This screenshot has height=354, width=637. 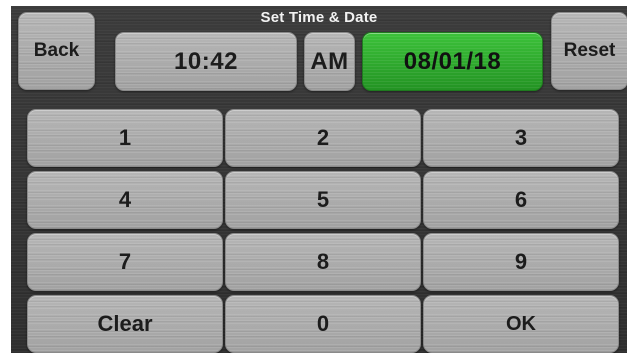 I want to click on key-8-button: 8, so click(x=323, y=262).